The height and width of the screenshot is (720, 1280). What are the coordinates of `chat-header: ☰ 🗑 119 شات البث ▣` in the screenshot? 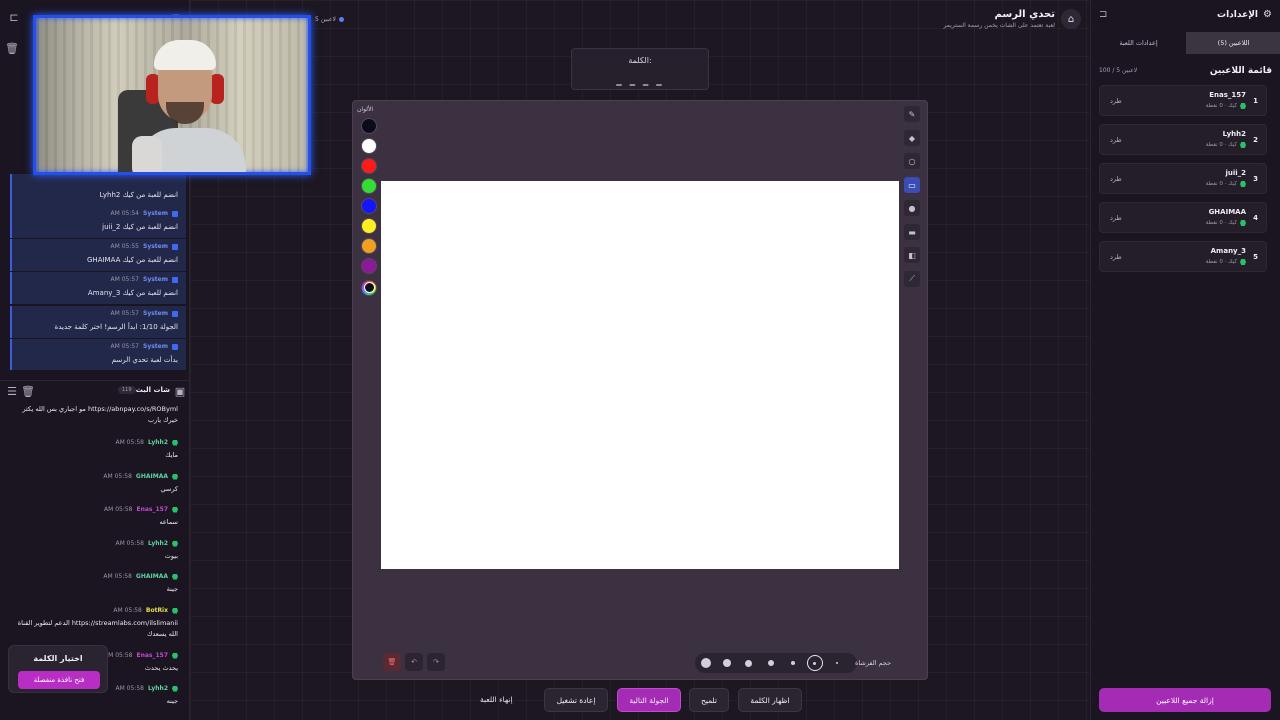 It's located at (95, 390).